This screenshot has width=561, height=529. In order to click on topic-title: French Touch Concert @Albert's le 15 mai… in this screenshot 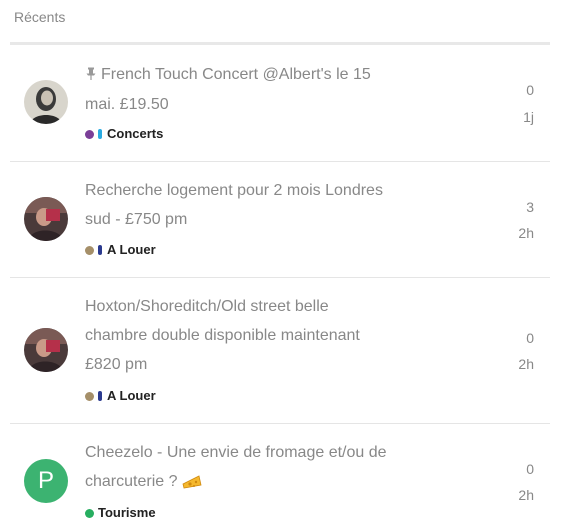, I will do `click(257, 89)`.